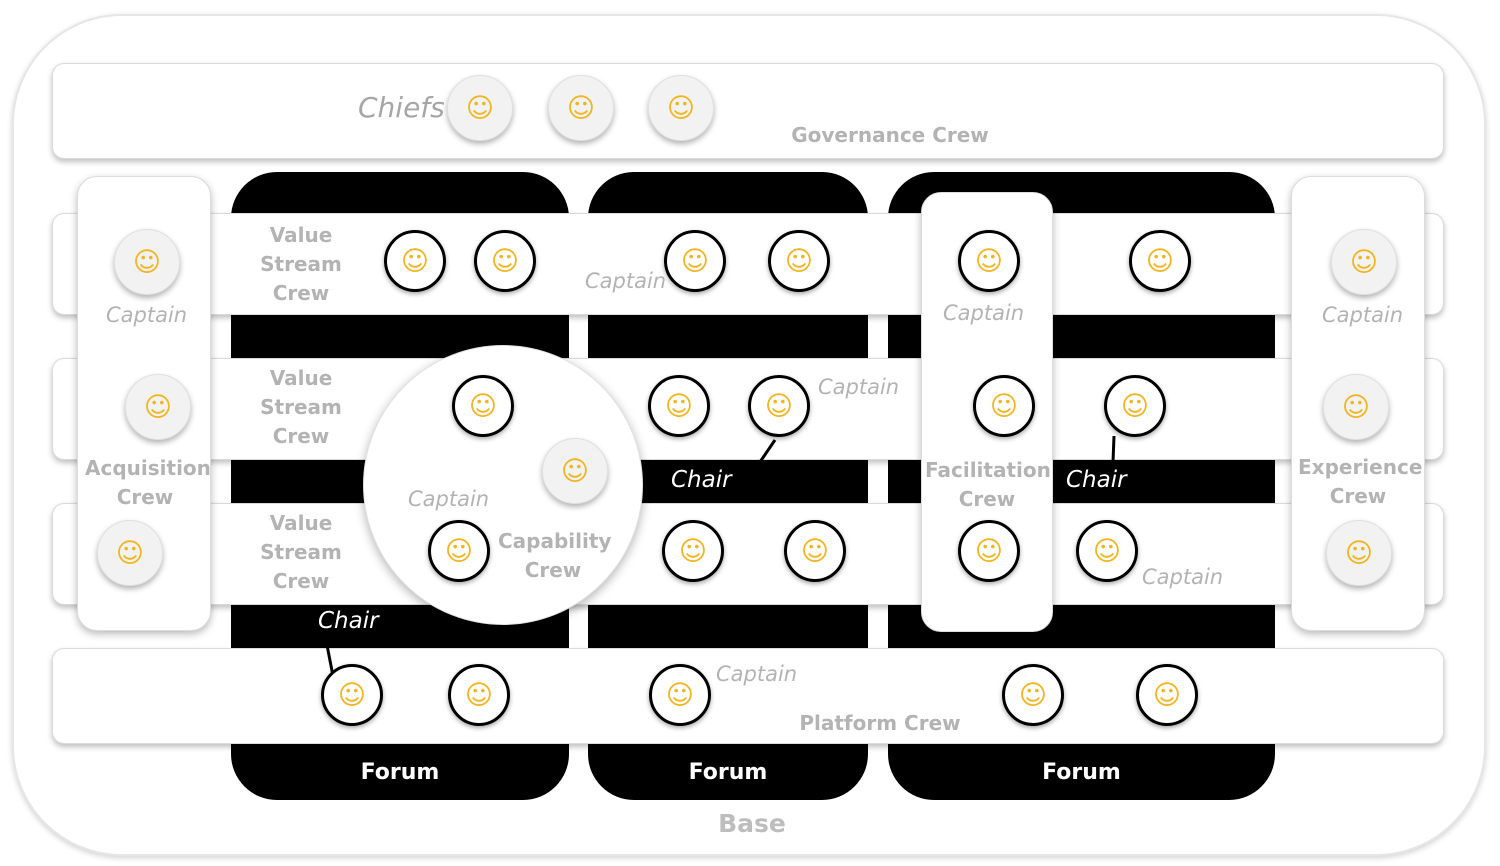  I want to click on facilitation-crew-label: Facilitation Crew, so click(988, 484).